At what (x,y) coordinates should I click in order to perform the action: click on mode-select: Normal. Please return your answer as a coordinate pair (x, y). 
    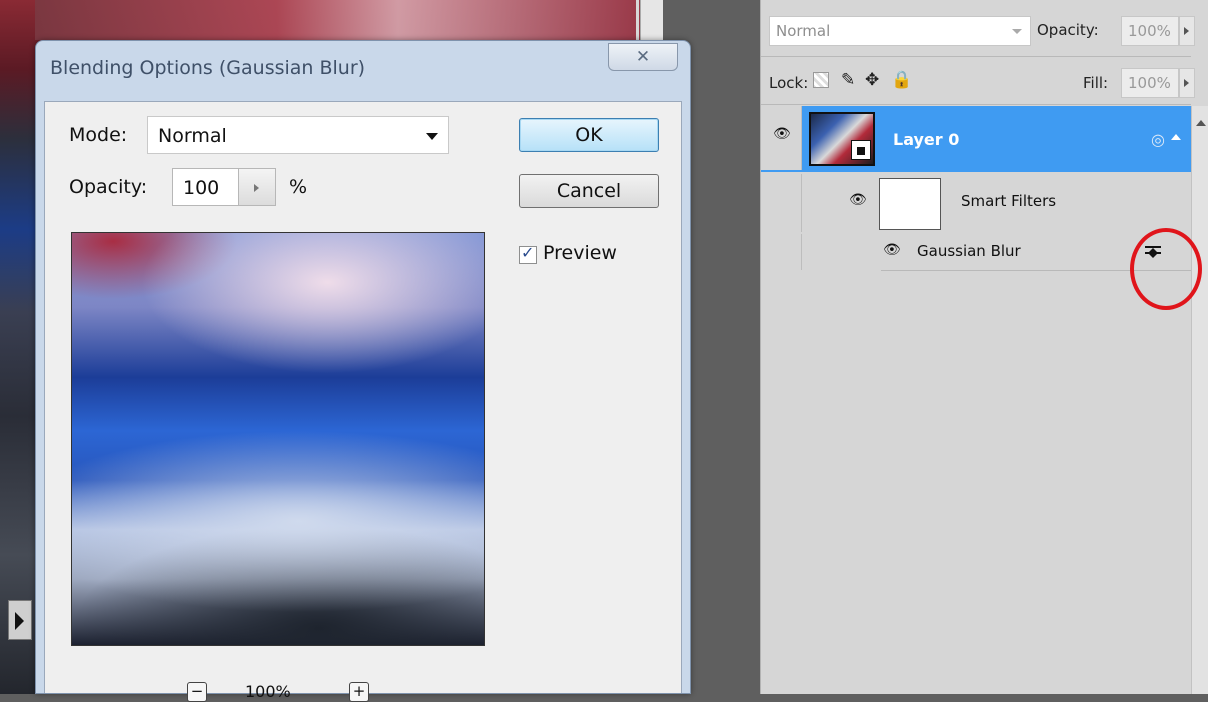
    Looking at the image, I should click on (298, 135).